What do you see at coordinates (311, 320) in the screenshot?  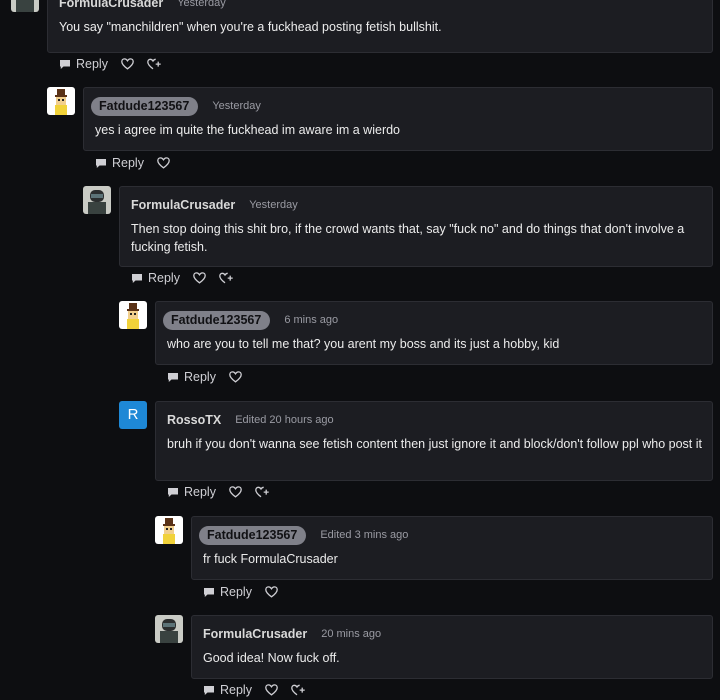 I see `comment-timestamp: 6 mins ago` at bounding box center [311, 320].